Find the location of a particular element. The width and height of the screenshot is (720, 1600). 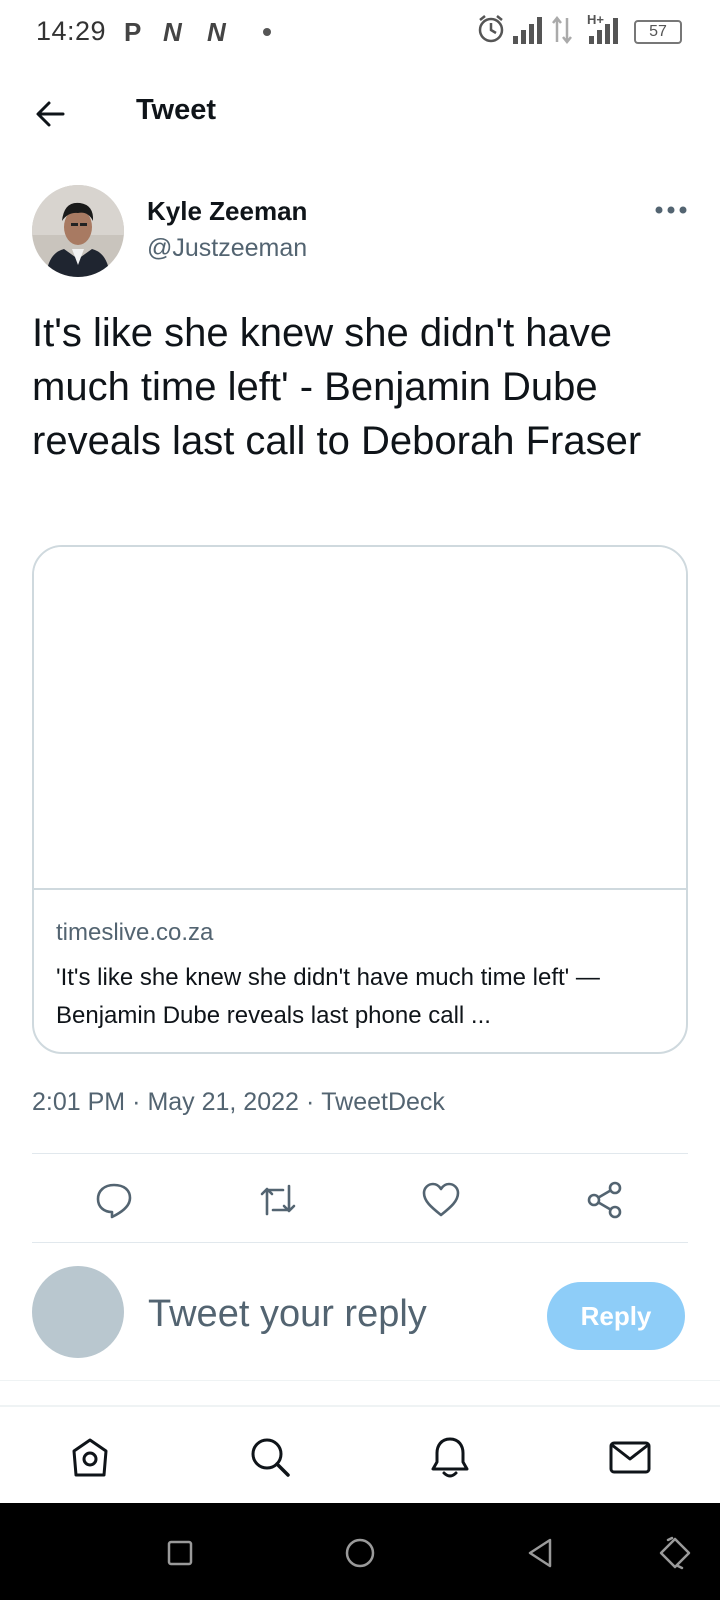

page-title: Tweet is located at coordinates (176, 110).